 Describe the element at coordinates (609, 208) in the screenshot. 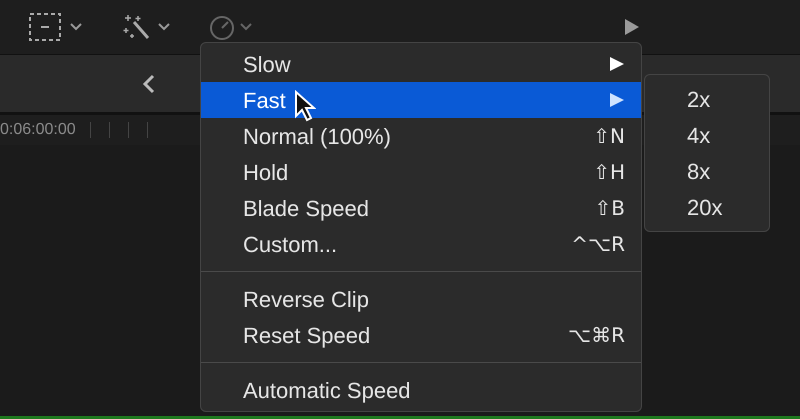

I see `shortcut: ⇧B` at that location.